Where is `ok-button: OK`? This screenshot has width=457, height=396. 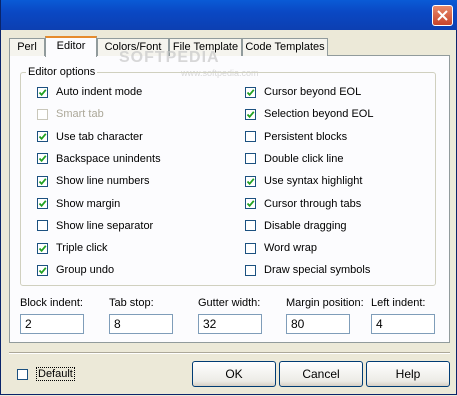 ok-button: OK is located at coordinates (234, 374).